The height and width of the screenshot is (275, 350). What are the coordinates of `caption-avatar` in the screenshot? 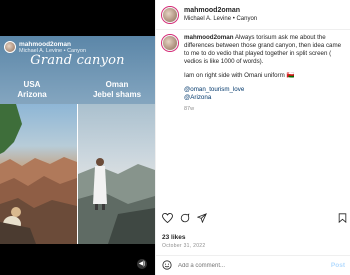 It's located at (170, 43).